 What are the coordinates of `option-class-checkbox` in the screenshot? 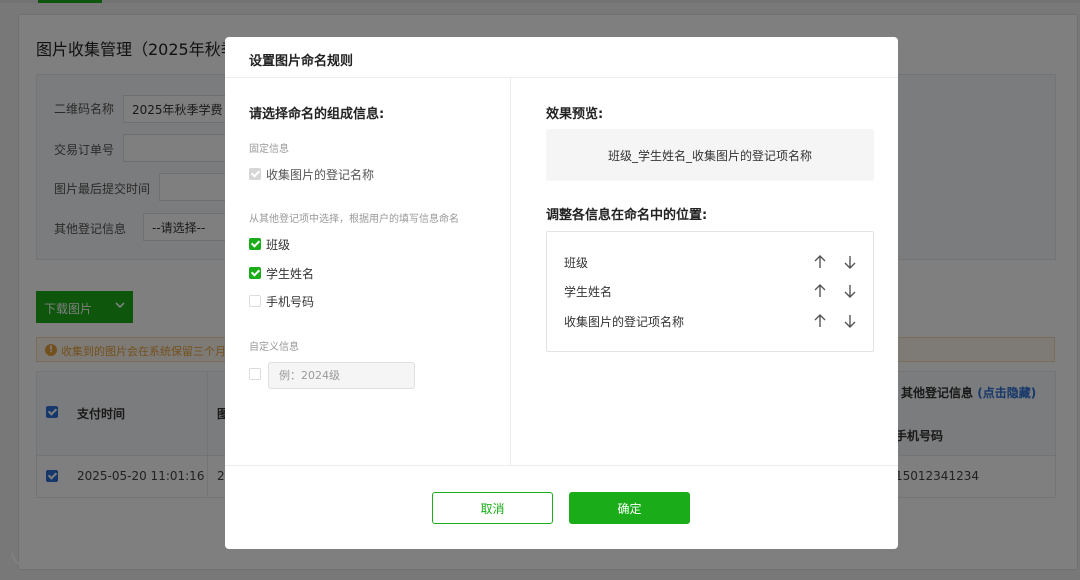 It's located at (255, 244).